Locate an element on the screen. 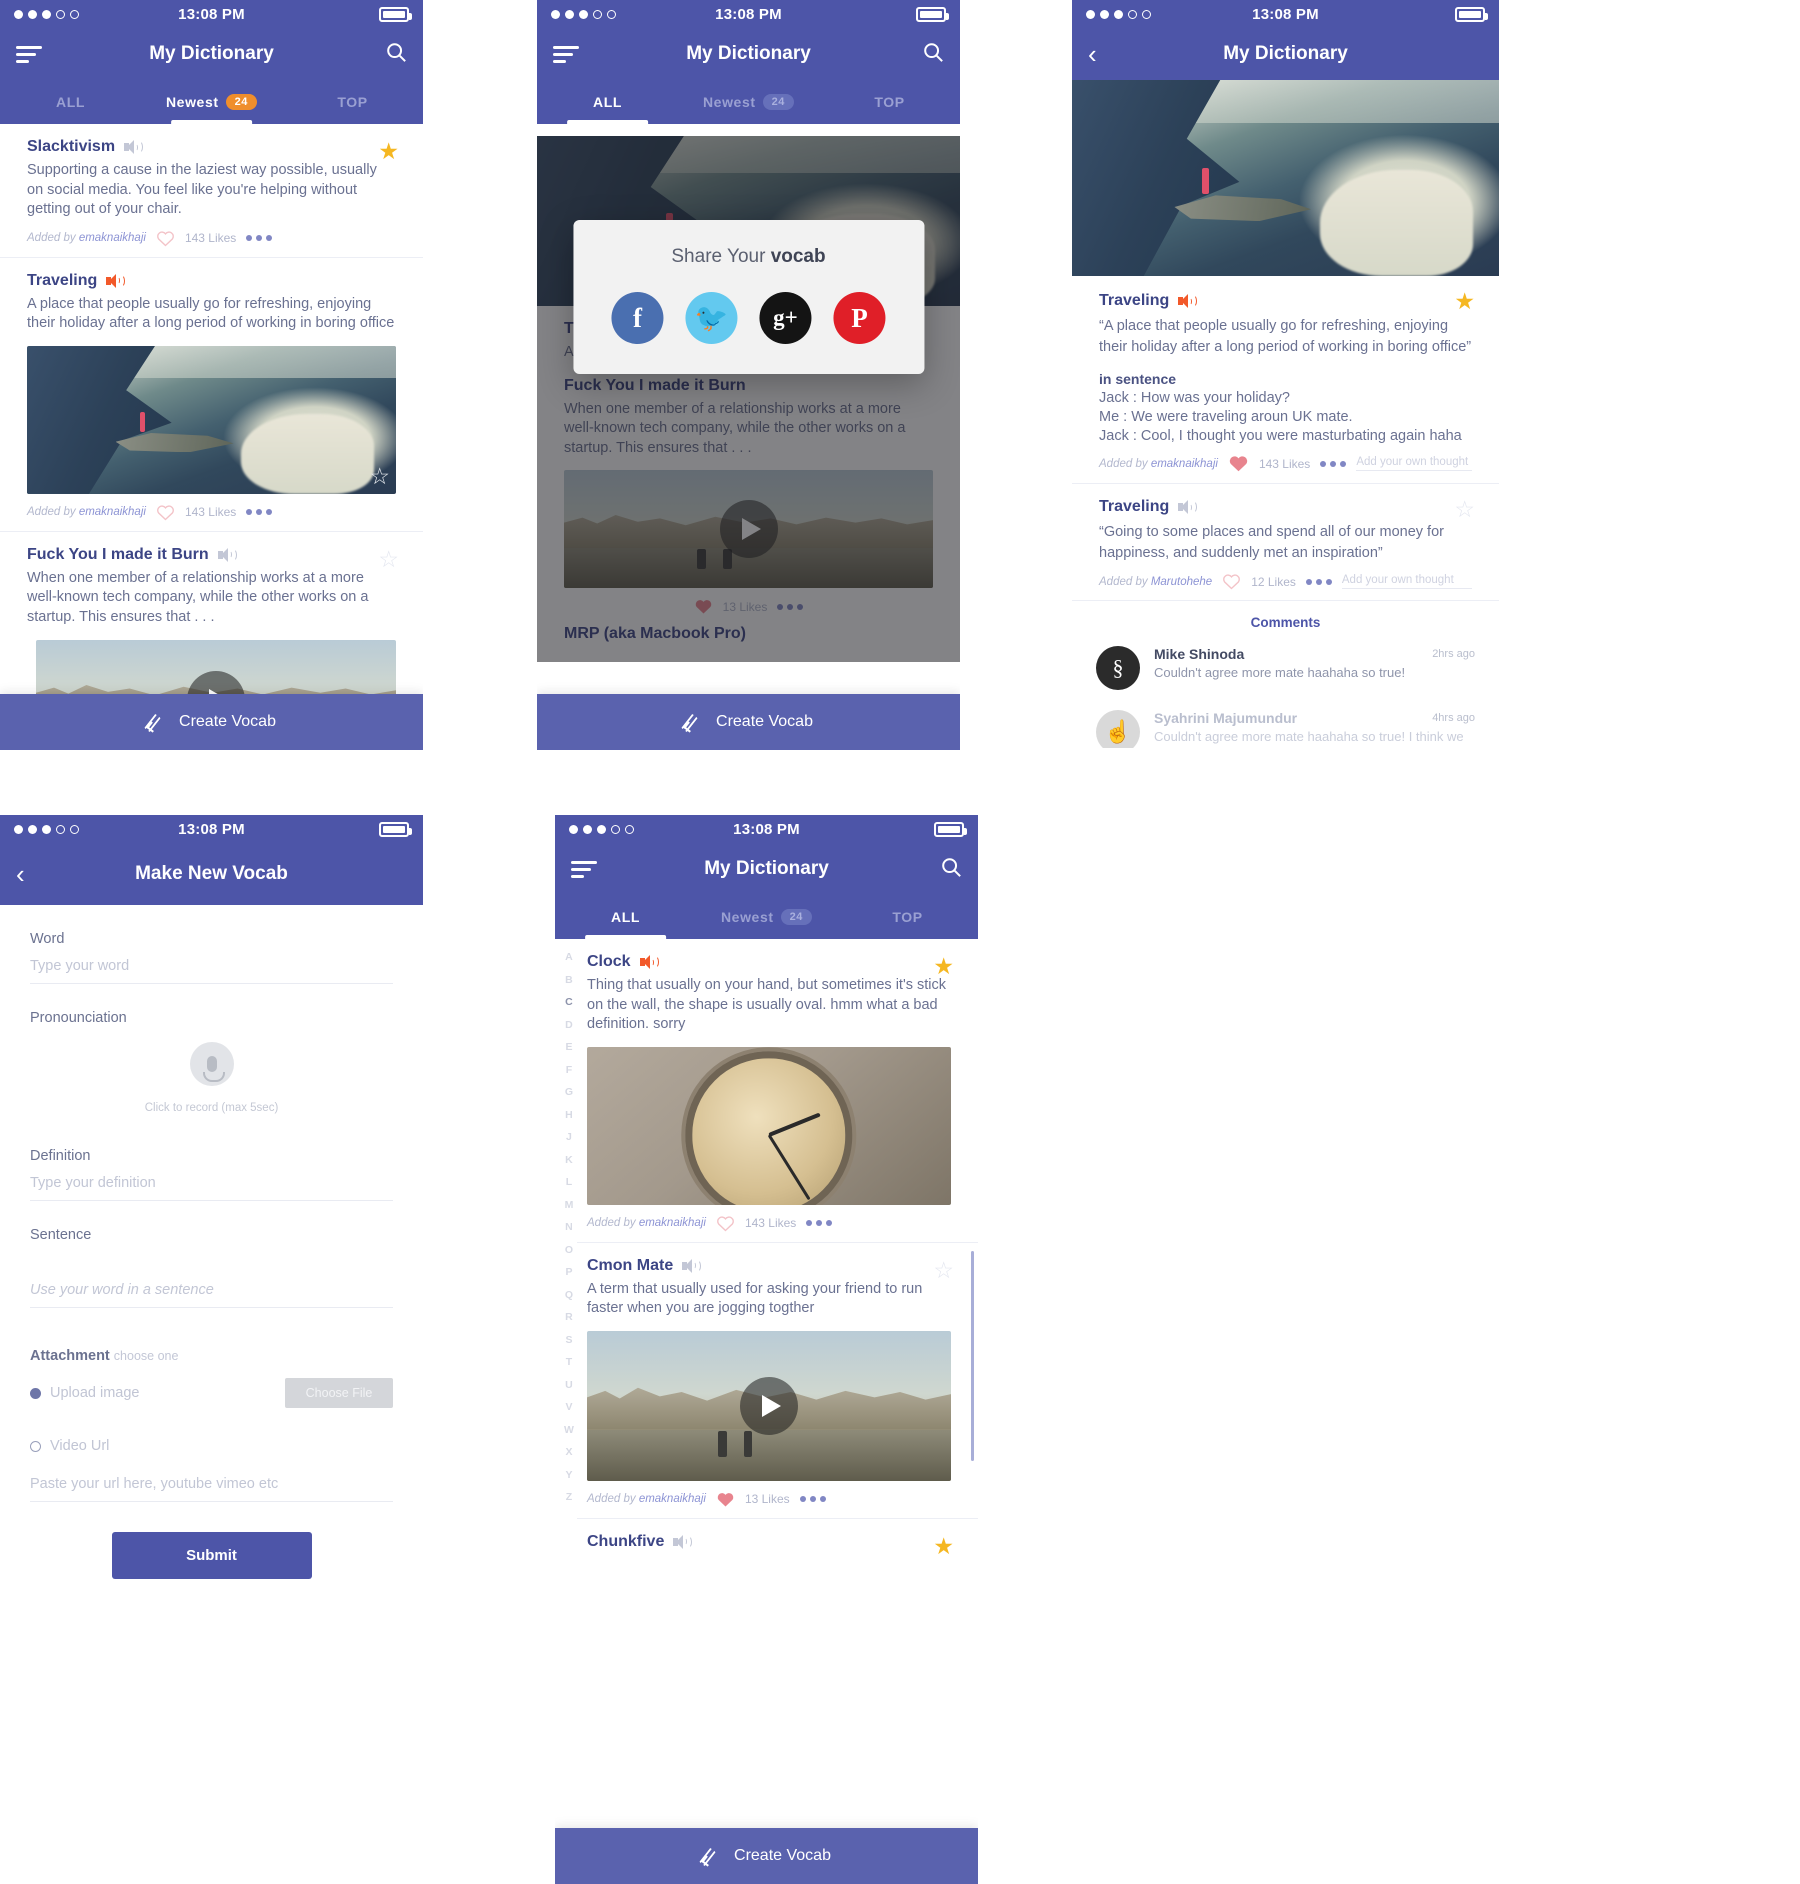 The image size is (1800, 1884). author-name: Marutohehe is located at coordinates (1181, 582).